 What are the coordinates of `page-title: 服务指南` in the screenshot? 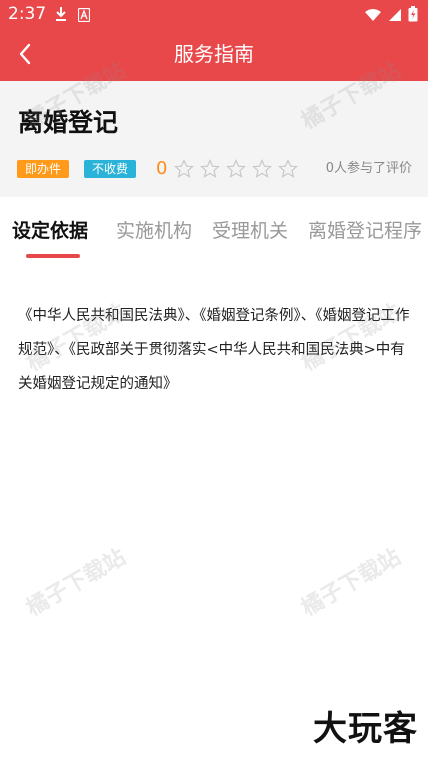 It's located at (214, 54).